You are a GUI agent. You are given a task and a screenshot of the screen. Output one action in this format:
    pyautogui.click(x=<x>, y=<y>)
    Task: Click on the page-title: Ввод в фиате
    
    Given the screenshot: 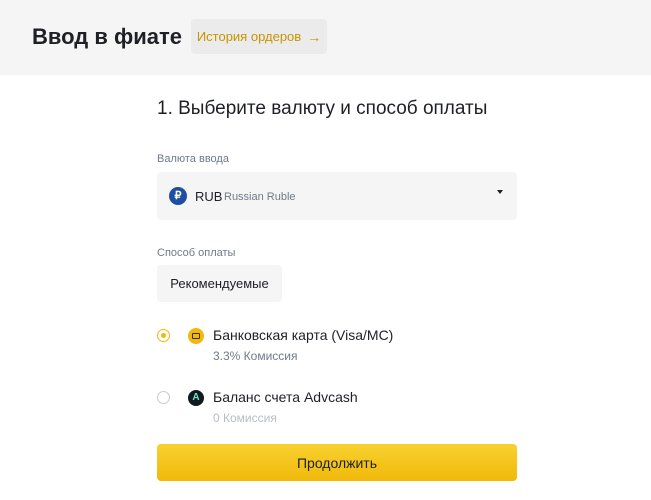 What is the action you would take?
    pyautogui.click(x=107, y=36)
    